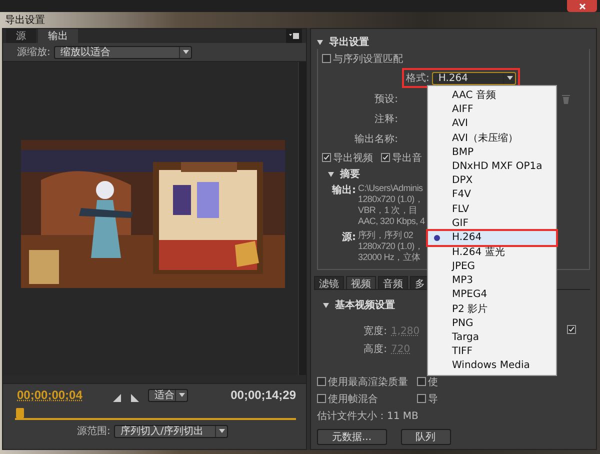  Describe the element at coordinates (49, 395) in the screenshot. I see `current-timecode: 00;00;00;04` at that location.